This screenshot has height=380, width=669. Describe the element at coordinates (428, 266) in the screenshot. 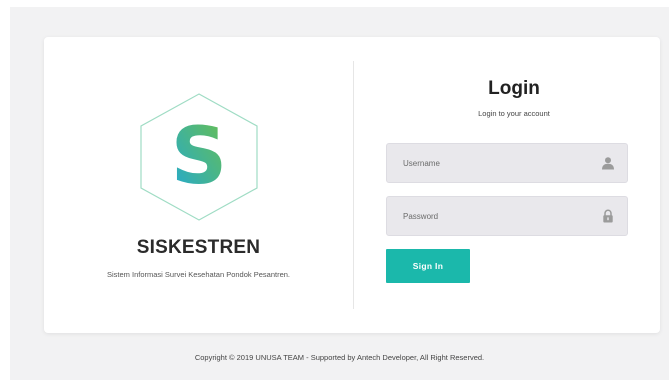

I see `sign-in-button: Sign In` at that location.